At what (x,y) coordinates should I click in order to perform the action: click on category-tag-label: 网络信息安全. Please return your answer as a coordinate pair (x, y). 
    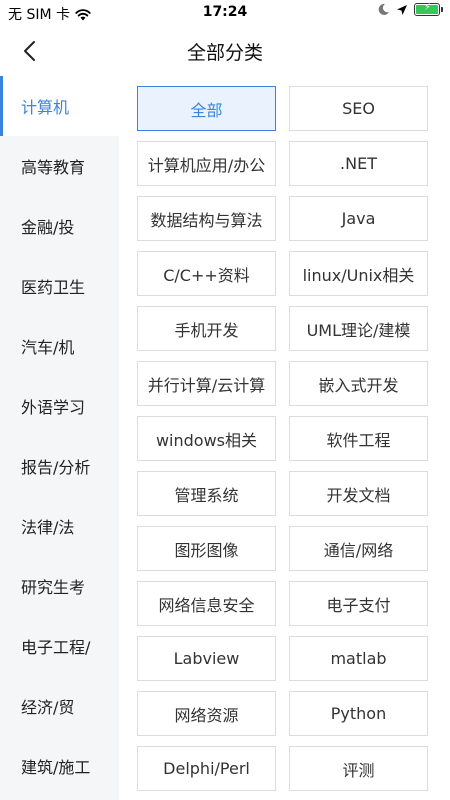
    Looking at the image, I should click on (206, 605).